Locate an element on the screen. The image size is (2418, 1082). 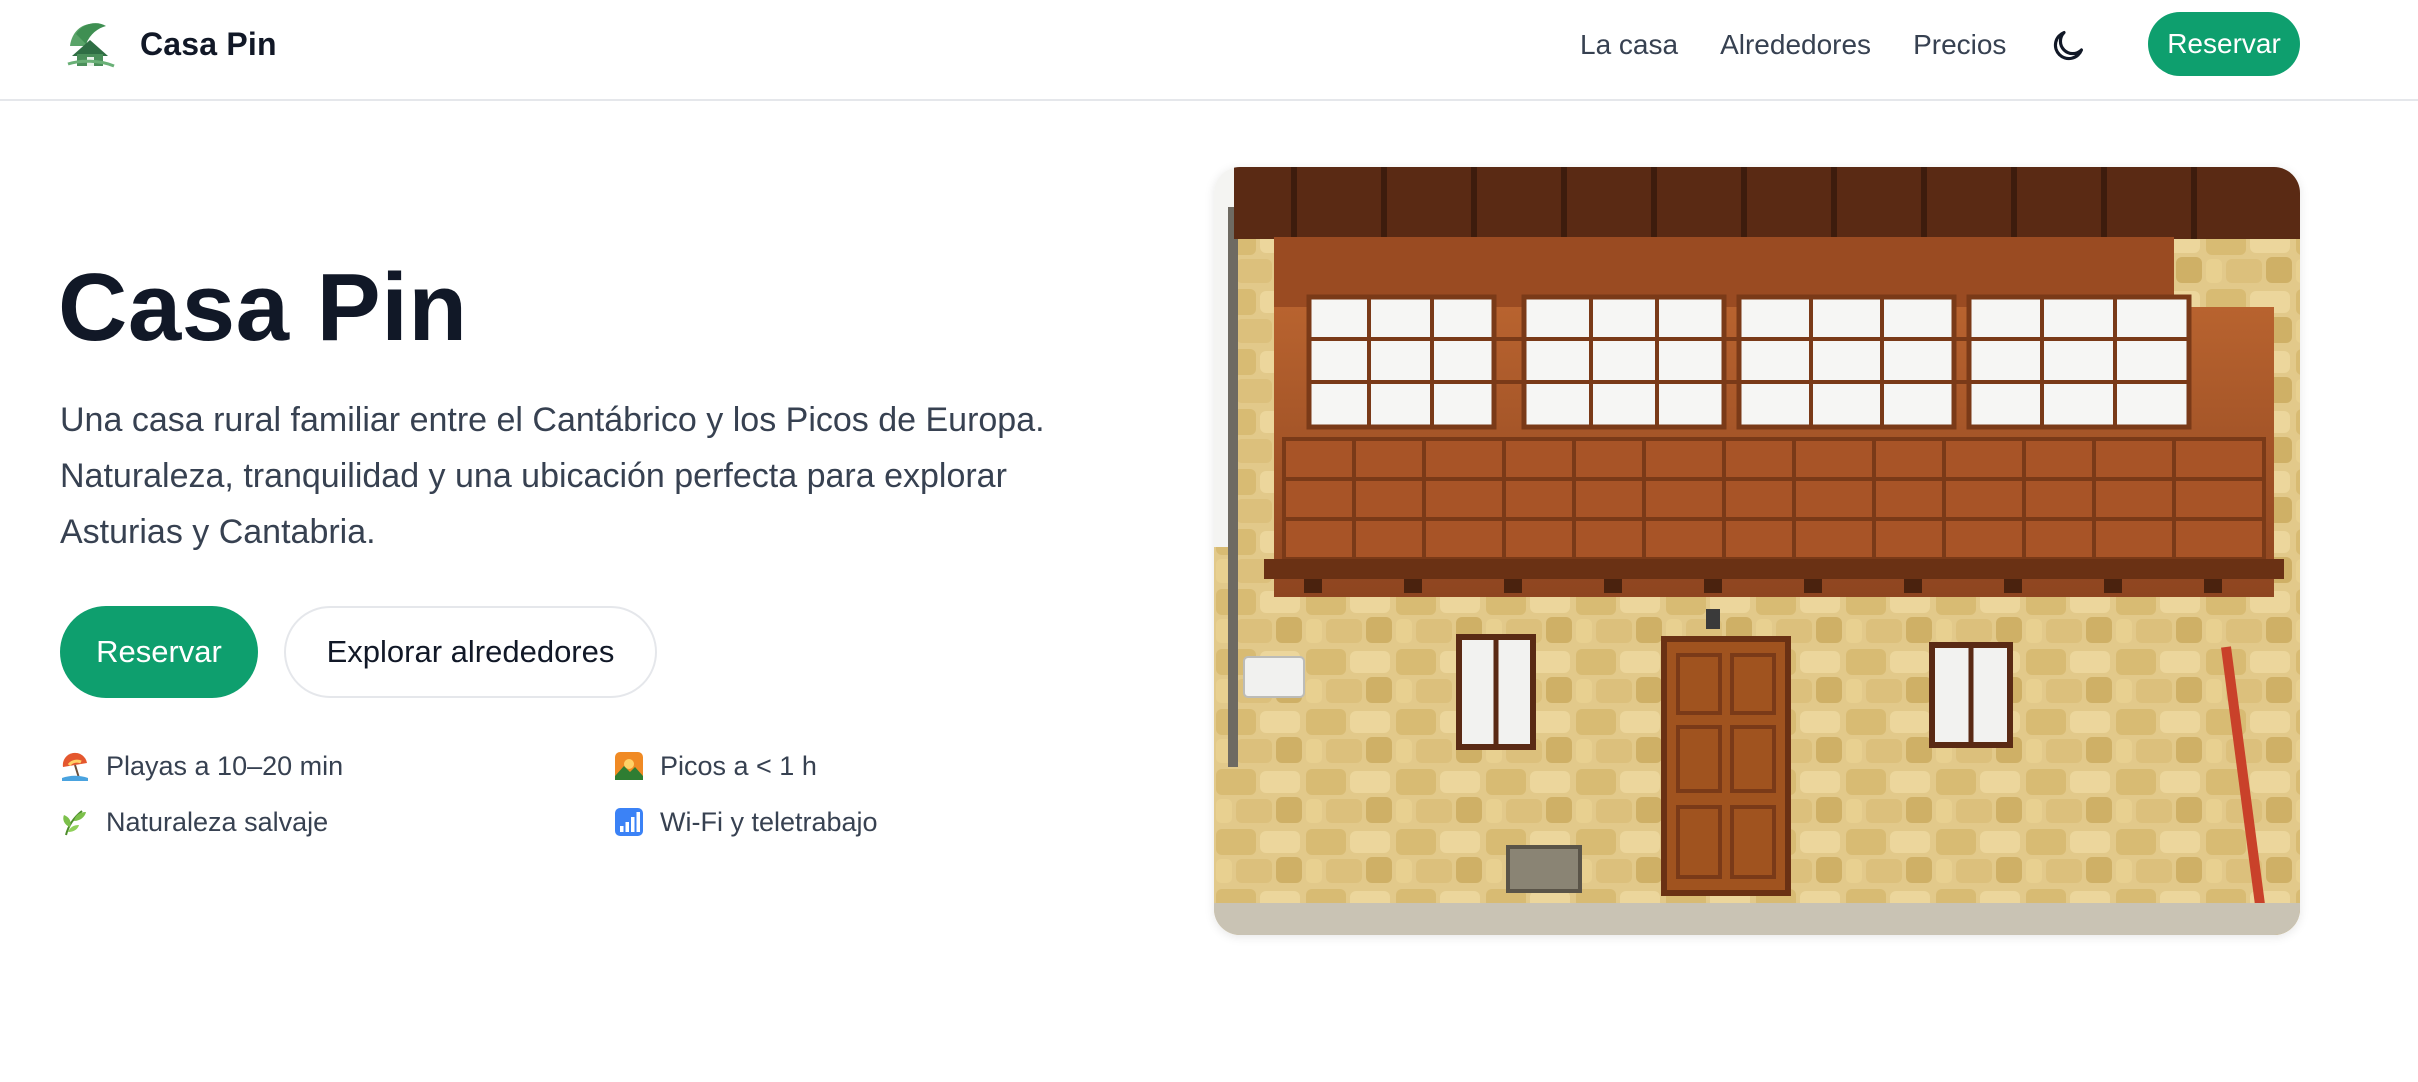
explorar-alrededores-button: Explorar alrededores is located at coordinates (470, 652).